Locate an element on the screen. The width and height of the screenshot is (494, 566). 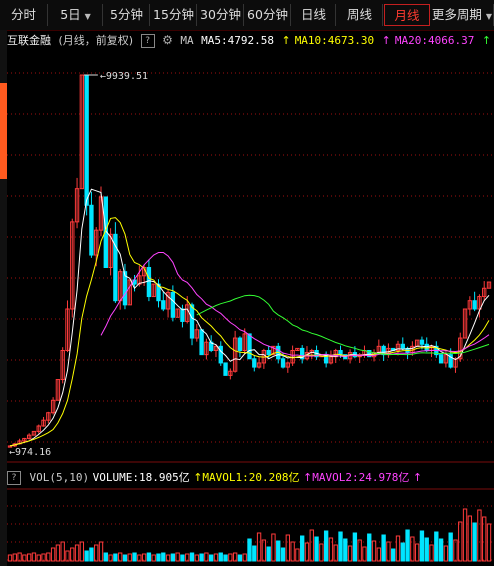
mavol2-arrow-icon: ↑ is located at coordinates (308, 477).